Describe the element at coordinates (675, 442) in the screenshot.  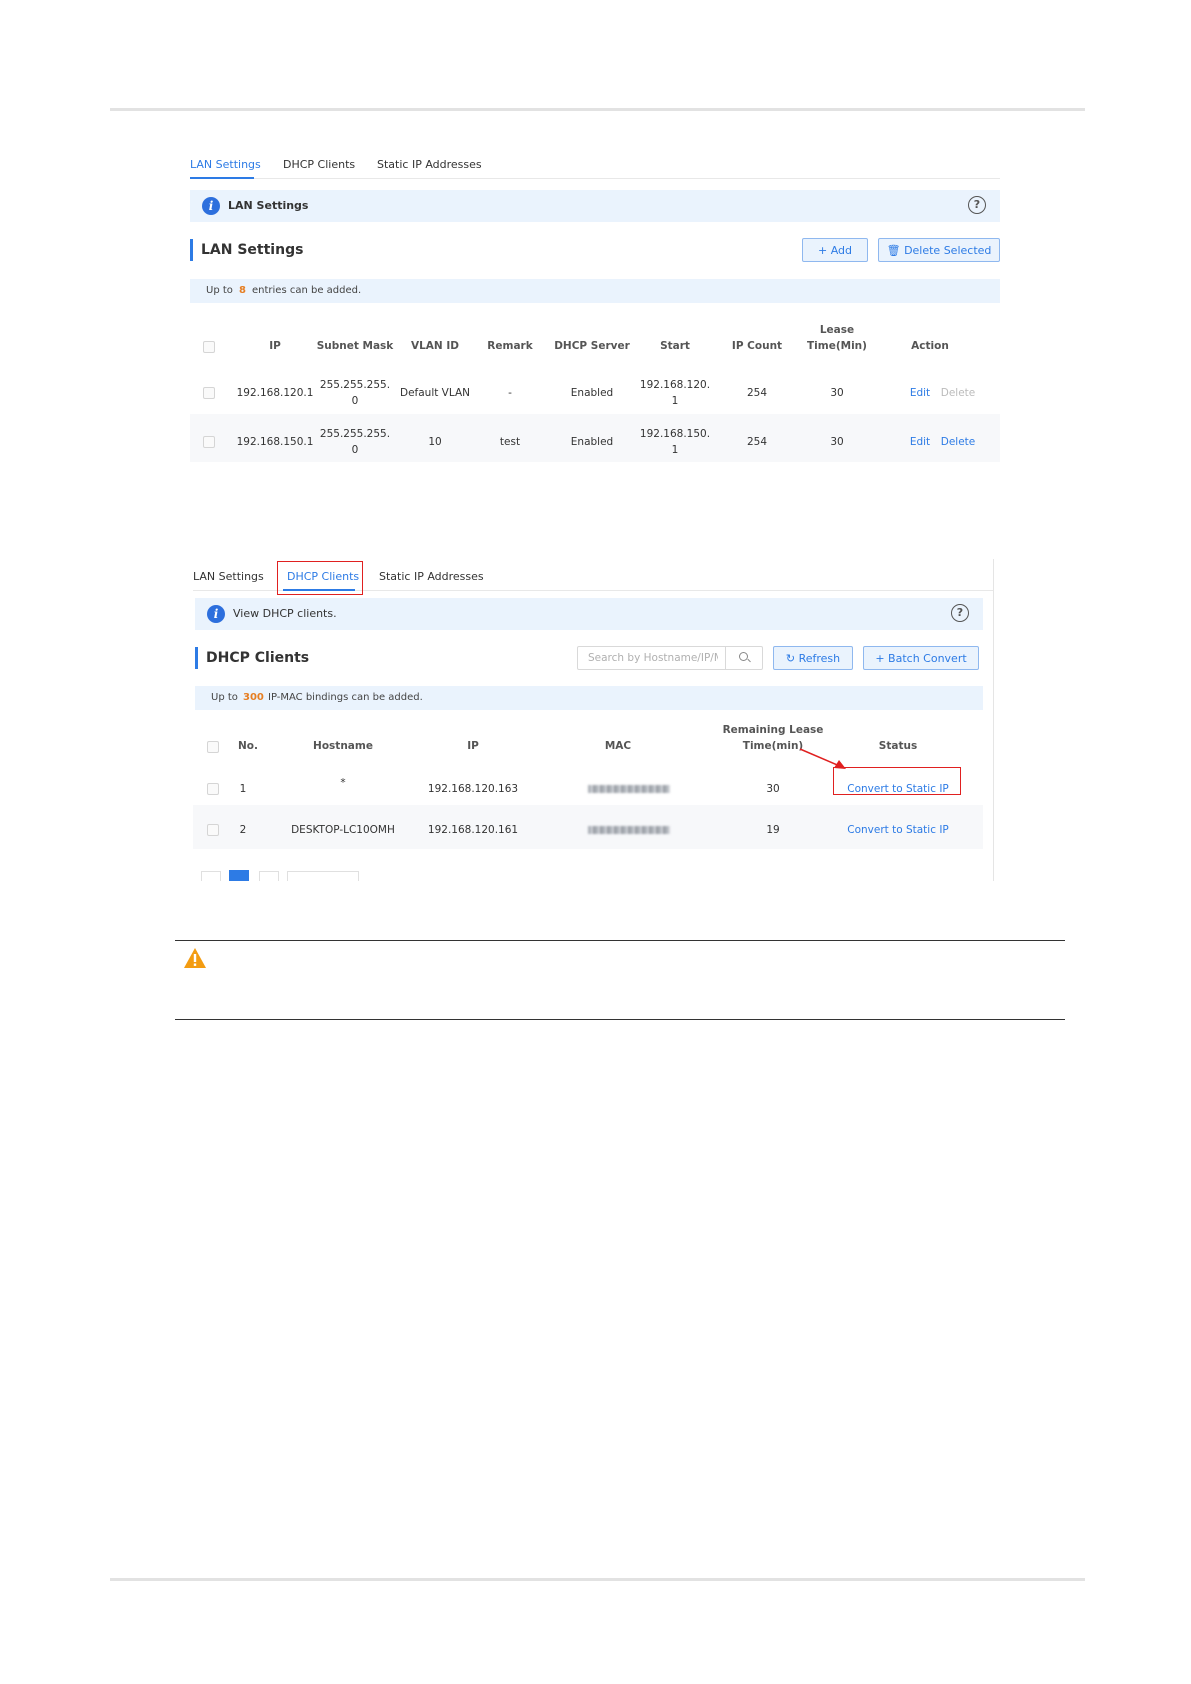
I see `row-start: 192.168.150. 1` at that location.